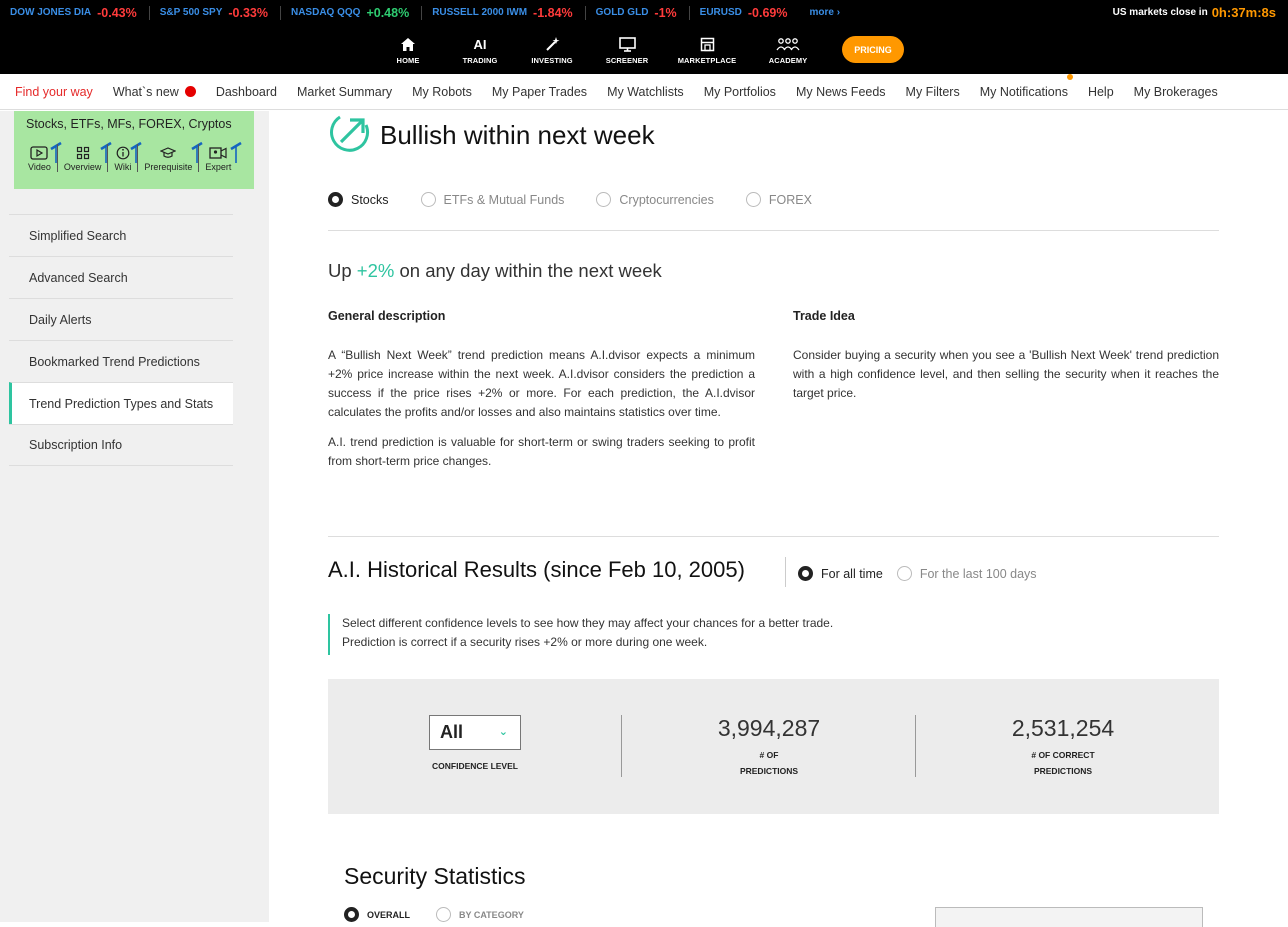  Describe the element at coordinates (769, 763) in the screenshot. I see `predictions-label: # OF PREDICTIONS` at that location.